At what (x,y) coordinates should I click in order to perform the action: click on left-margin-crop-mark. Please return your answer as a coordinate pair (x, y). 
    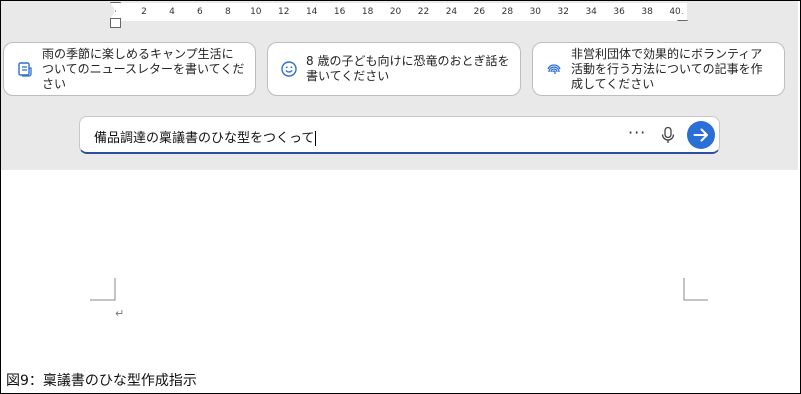
    Looking at the image, I should click on (103, 289).